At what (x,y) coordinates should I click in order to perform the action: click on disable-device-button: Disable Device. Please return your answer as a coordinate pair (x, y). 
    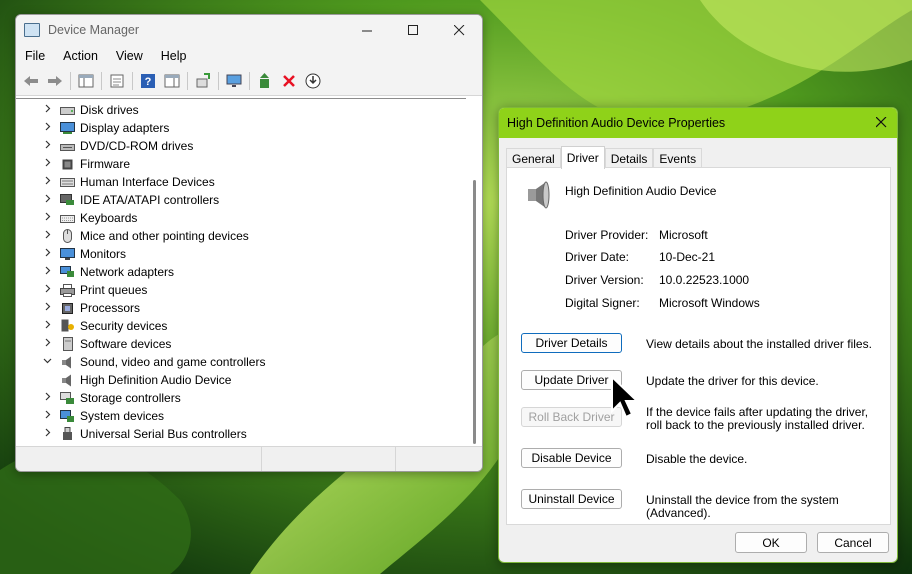
    Looking at the image, I should click on (571, 458).